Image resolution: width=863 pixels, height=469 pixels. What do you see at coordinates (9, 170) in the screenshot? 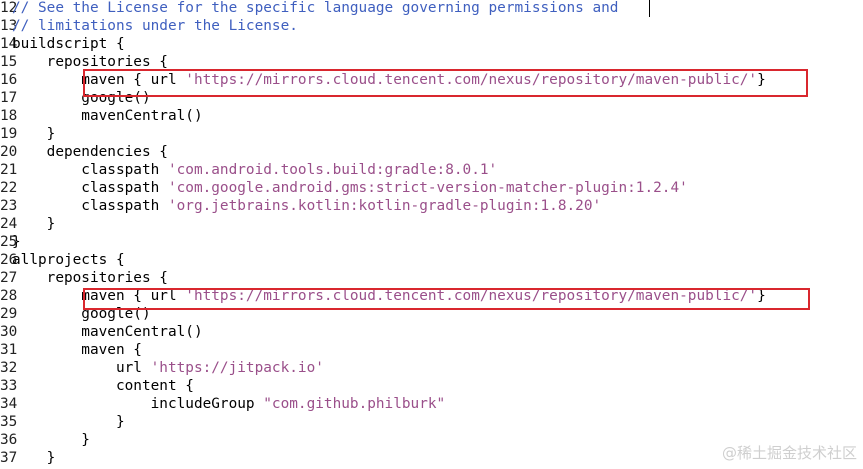
I see `line-number: 21` at bounding box center [9, 170].